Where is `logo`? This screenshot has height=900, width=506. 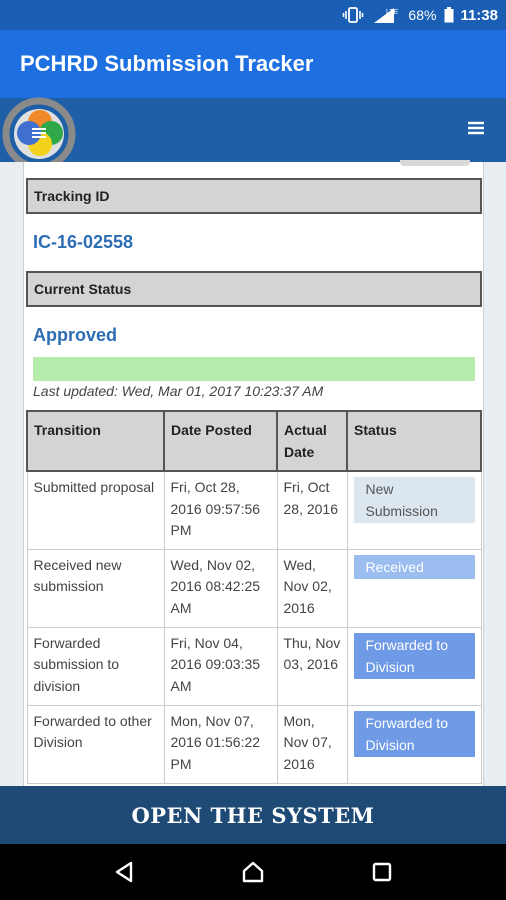
logo is located at coordinates (40, 134).